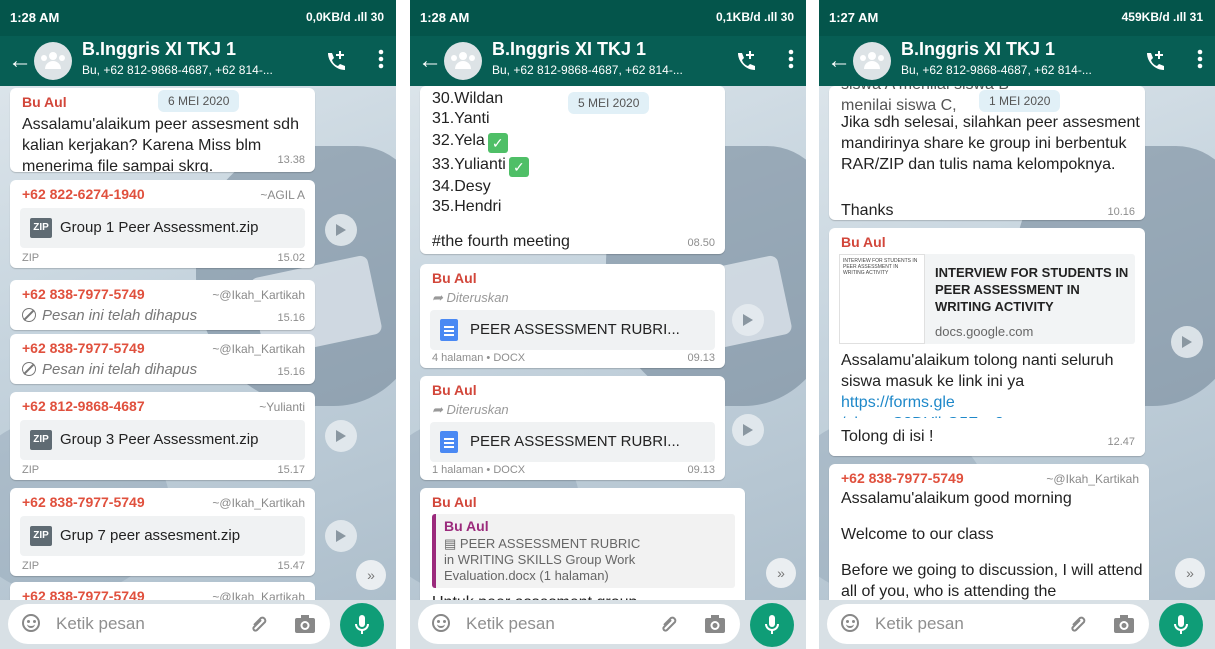  Describe the element at coordinates (35, 17) in the screenshot. I see `status-time: 1:28 AM` at that location.